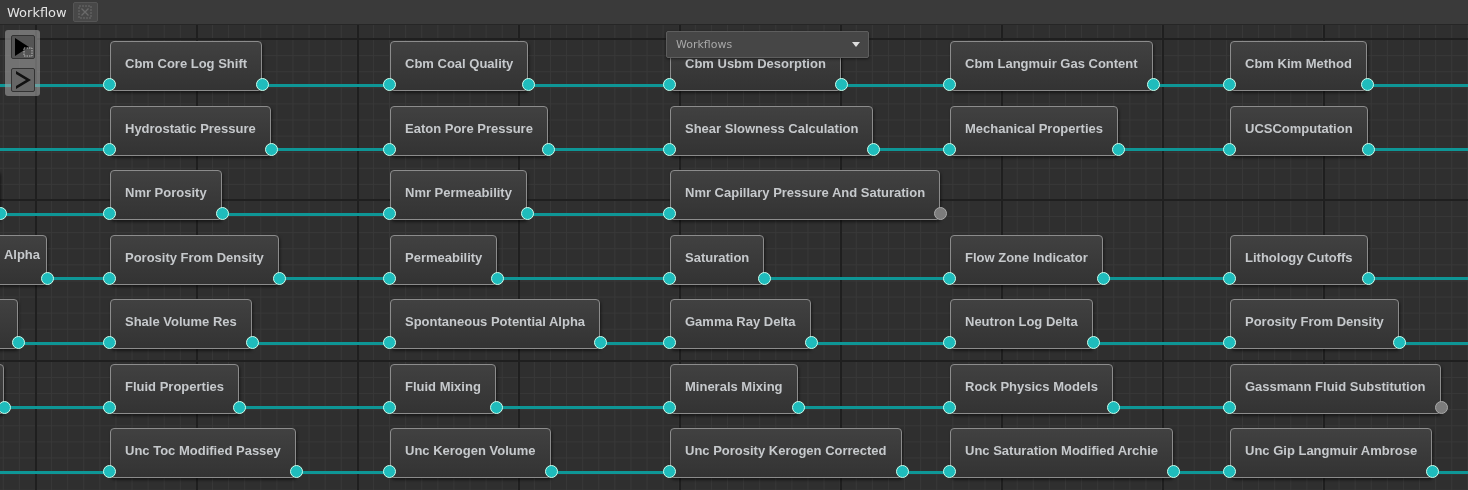 Image resolution: width=1468 pixels, height=490 pixels. Describe the element at coordinates (190, 130) in the screenshot. I see `workflow-node: Hydrostatic Pressure` at that location.